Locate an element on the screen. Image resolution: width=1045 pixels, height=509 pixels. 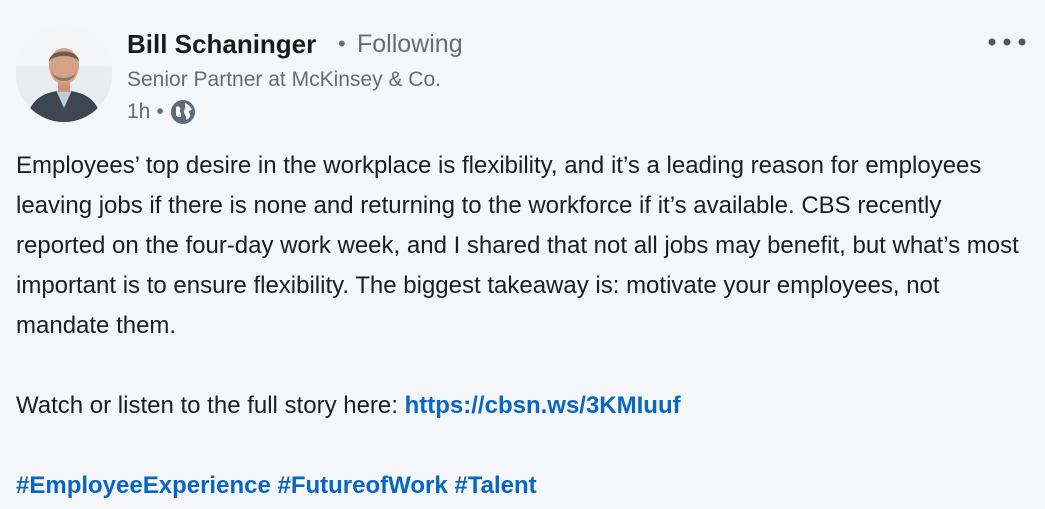
hashtag-employee-experience: #EmployeeExperience is located at coordinates (143, 485).